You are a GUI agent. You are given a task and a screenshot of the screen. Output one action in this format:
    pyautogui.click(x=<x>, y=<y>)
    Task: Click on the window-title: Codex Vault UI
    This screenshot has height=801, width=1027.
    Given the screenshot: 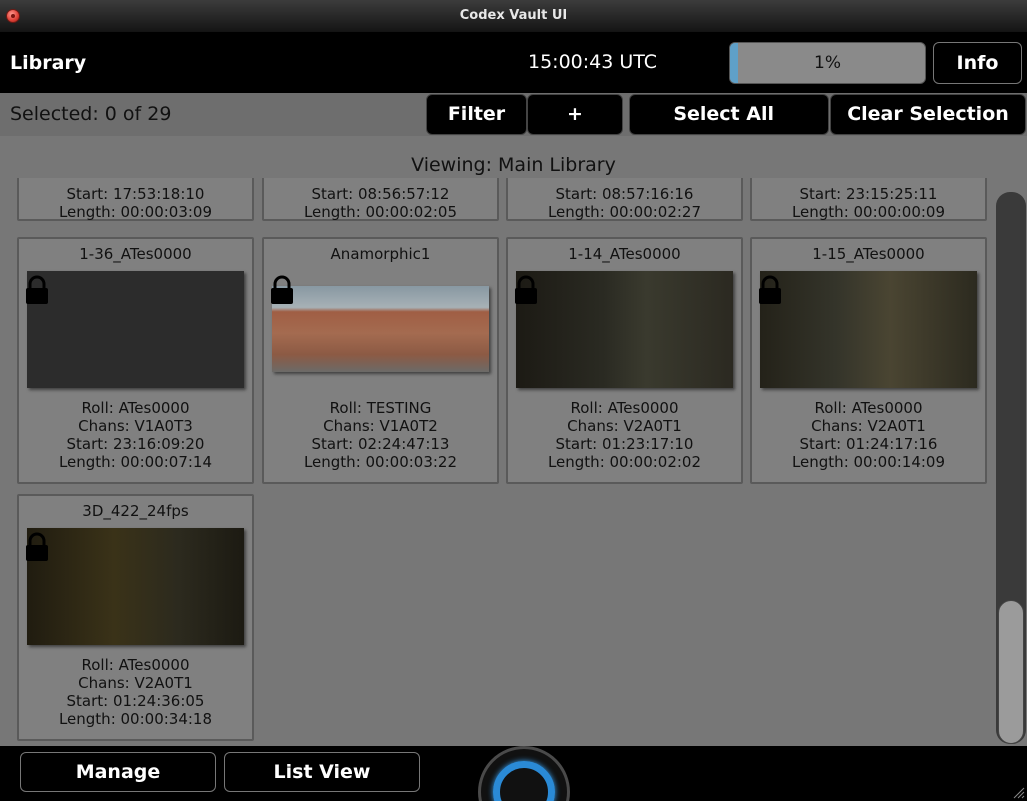 What is the action you would take?
    pyautogui.click(x=513, y=15)
    